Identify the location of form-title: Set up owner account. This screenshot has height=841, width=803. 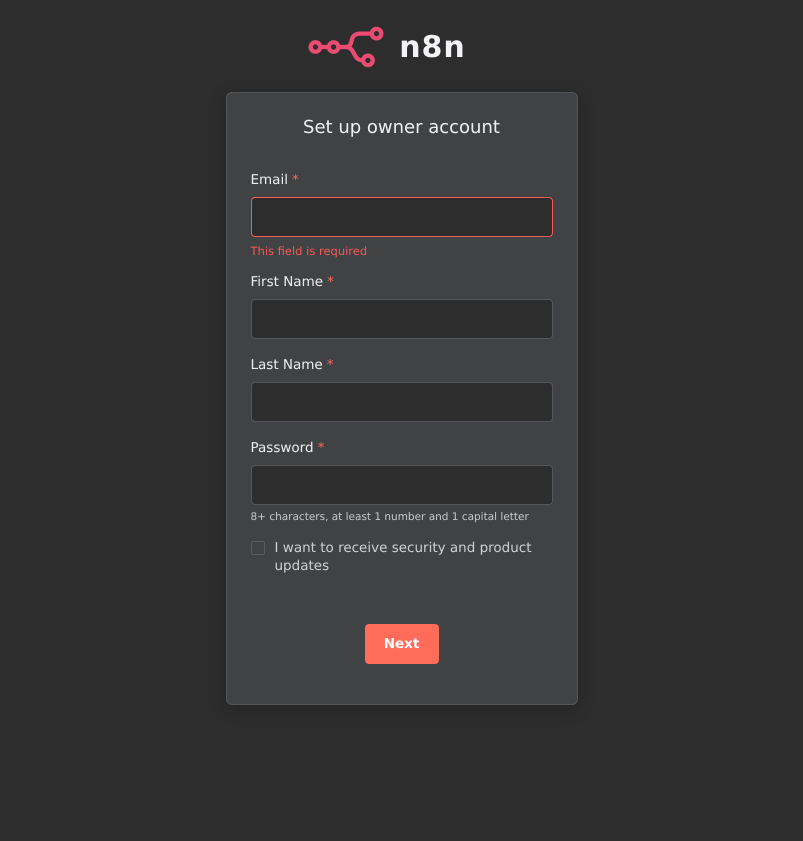
(401, 127).